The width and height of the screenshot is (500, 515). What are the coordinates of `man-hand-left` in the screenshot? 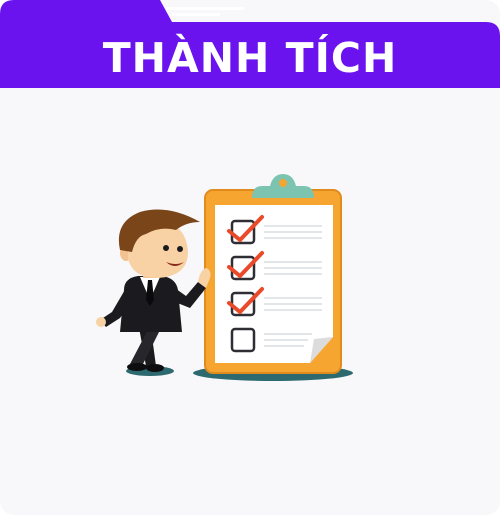 It's located at (101, 322).